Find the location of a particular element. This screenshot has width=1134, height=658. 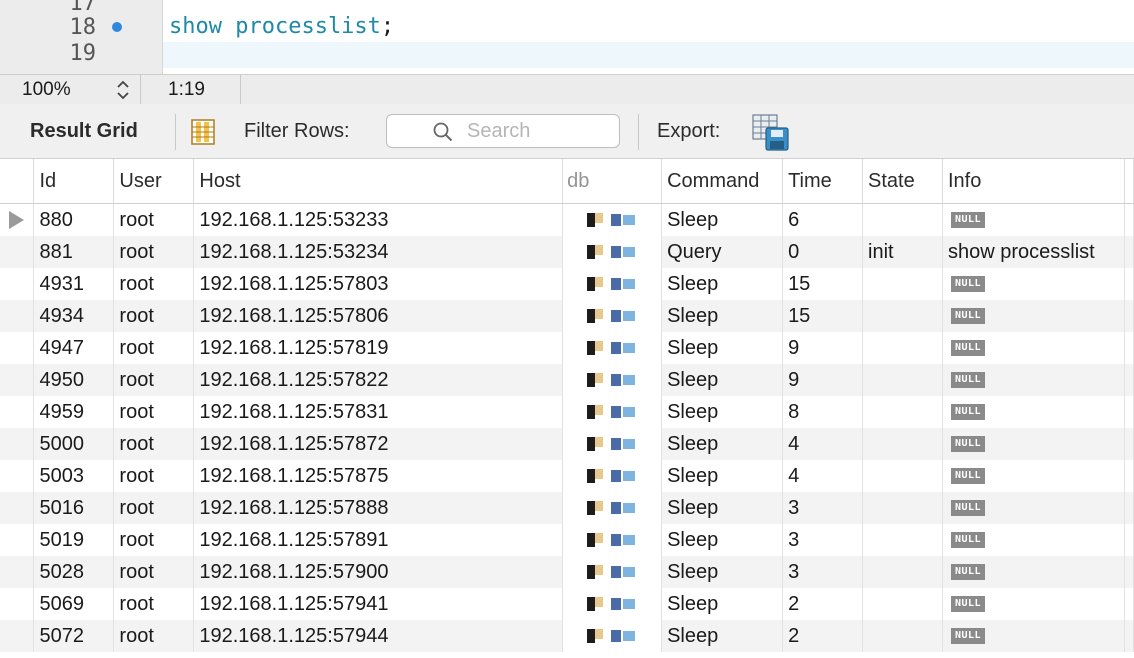

table-row: 880 root 192.168.1.125:53233 Sleep 6 NULL is located at coordinates (567, 219).